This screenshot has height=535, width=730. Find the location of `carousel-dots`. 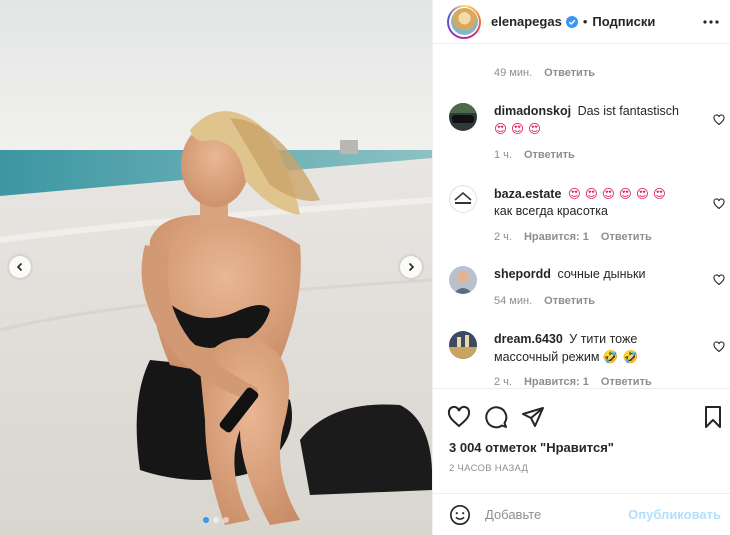

carousel-dots is located at coordinates (216, 520).